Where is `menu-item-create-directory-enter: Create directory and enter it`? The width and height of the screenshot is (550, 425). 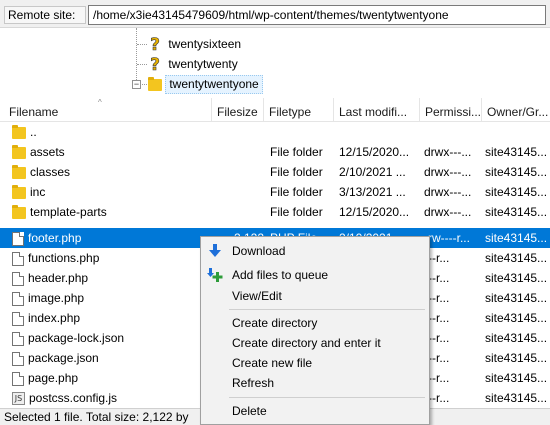 menu-item-create-directory-enter: Create directory and enter it is located at coordinates (315, 343).